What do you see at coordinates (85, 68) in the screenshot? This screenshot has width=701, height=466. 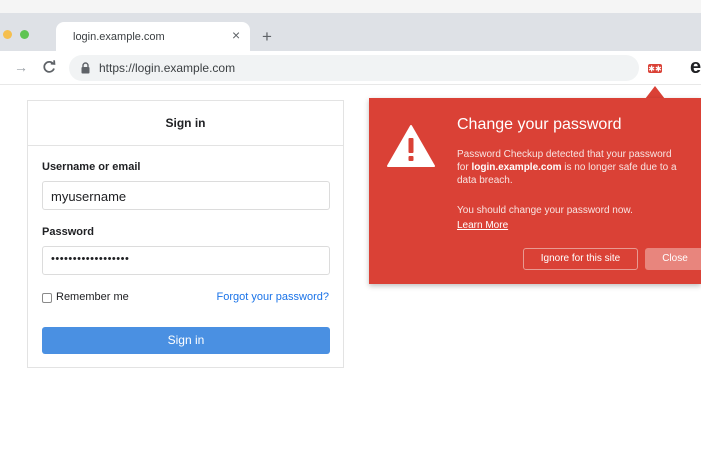 I see `lock-icon` at bounding box center [85, 68].